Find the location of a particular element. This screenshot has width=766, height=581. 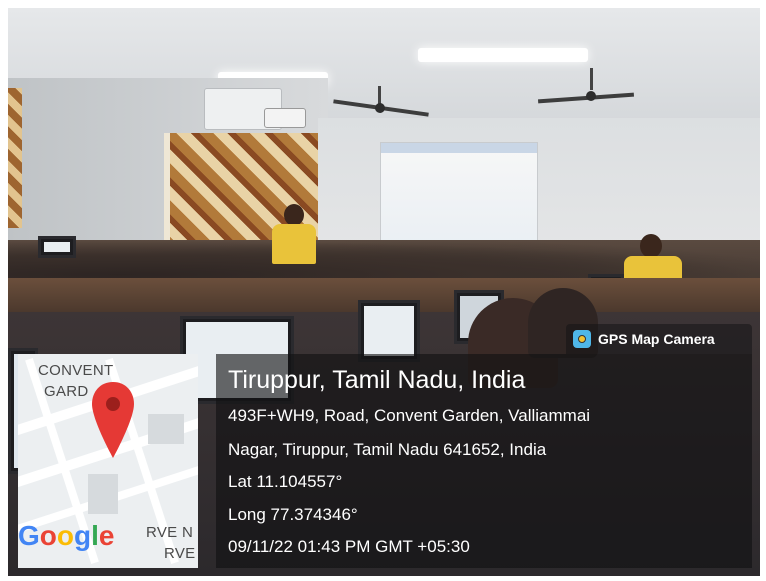

location-map: CONVENT GARD RVE N RVE Google is located at coordinates (108, 461).